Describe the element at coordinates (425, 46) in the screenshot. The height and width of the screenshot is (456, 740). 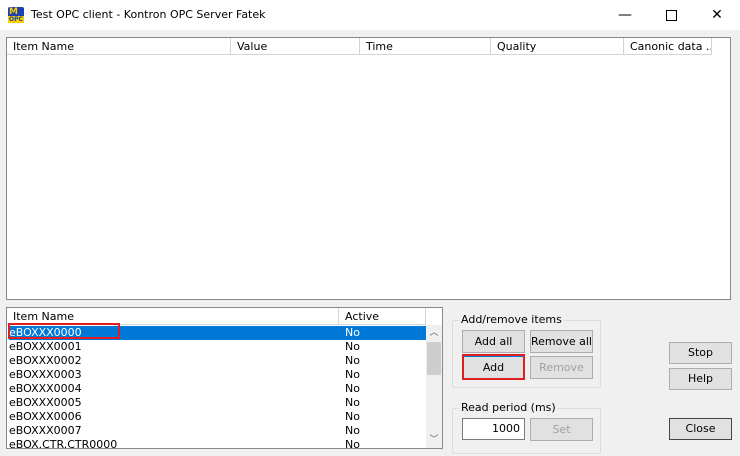
I see `column-header-time: Time` at that location.